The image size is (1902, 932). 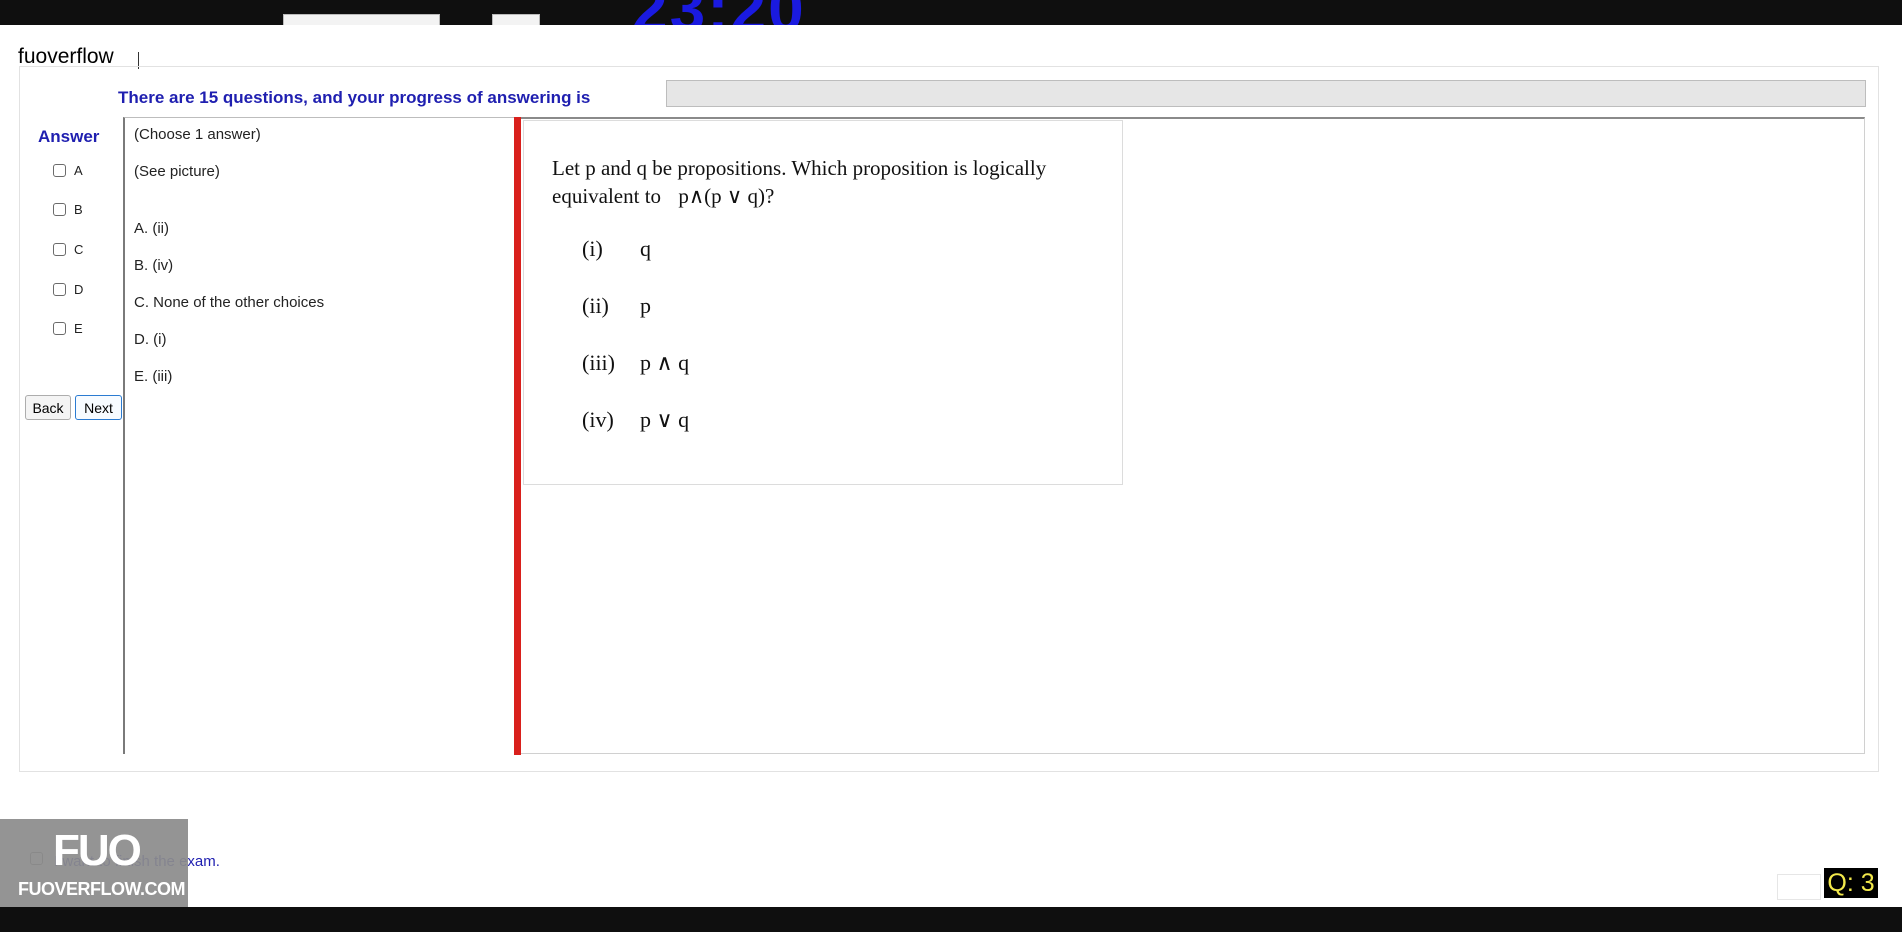 What do you see at coordinates (151, 228) in the screenshot?
I see `choice-item-a: A. (ii)` at bounding box center [151, 228].